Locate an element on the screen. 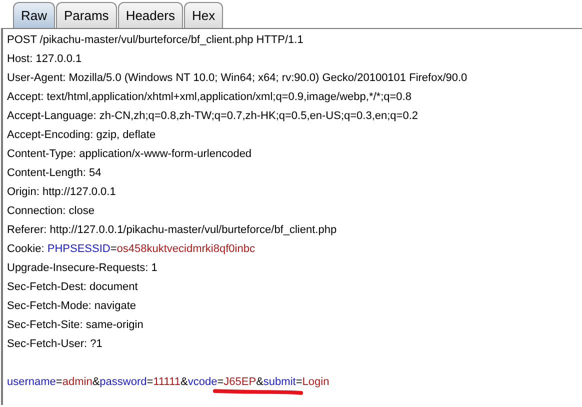 Image resolution: width=582 pixels, height=407 pixels. request-line: POST /pikachu-master/vul/burteforce/bf_client.php HTTP/1.1 is located at coordinates (155, 40).